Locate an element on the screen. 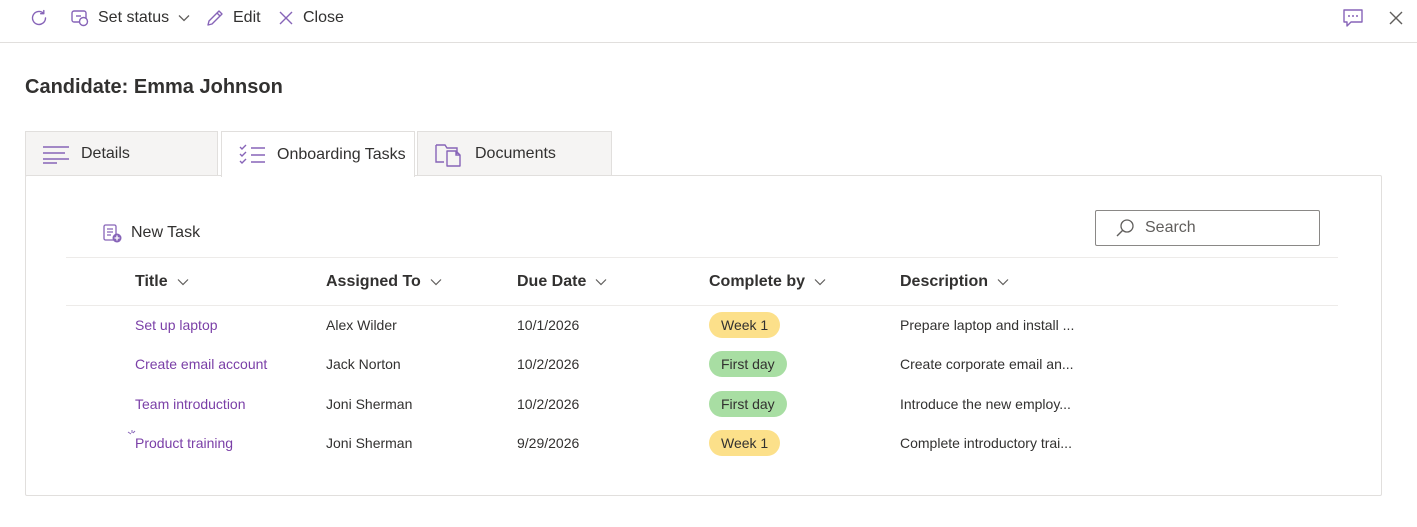  status-icon is located at coordinates (80, 18).